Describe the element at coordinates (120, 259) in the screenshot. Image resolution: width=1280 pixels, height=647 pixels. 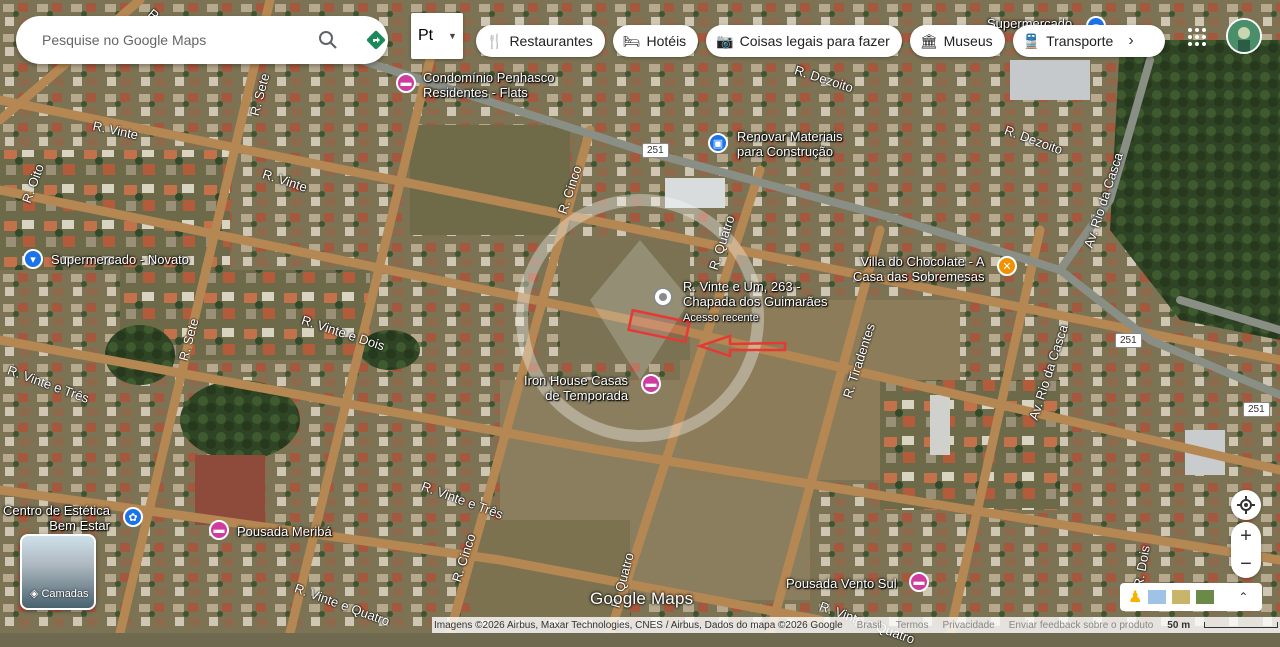
I see `supermercado-novato-label: Supermercado - Novato` at that location.